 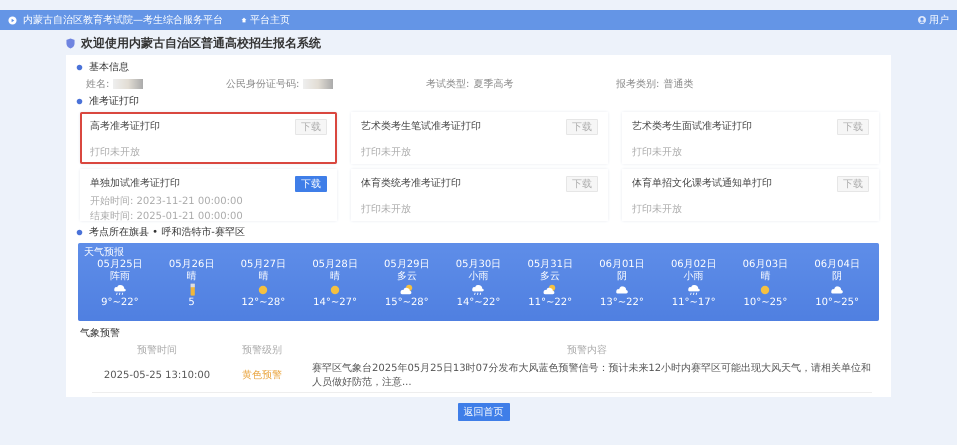 What do you see at coordinates (702, 183) in the screenshot?
I see `card-title: 体育单招文化课考试通知单打印` at bounding box center [702, 183].